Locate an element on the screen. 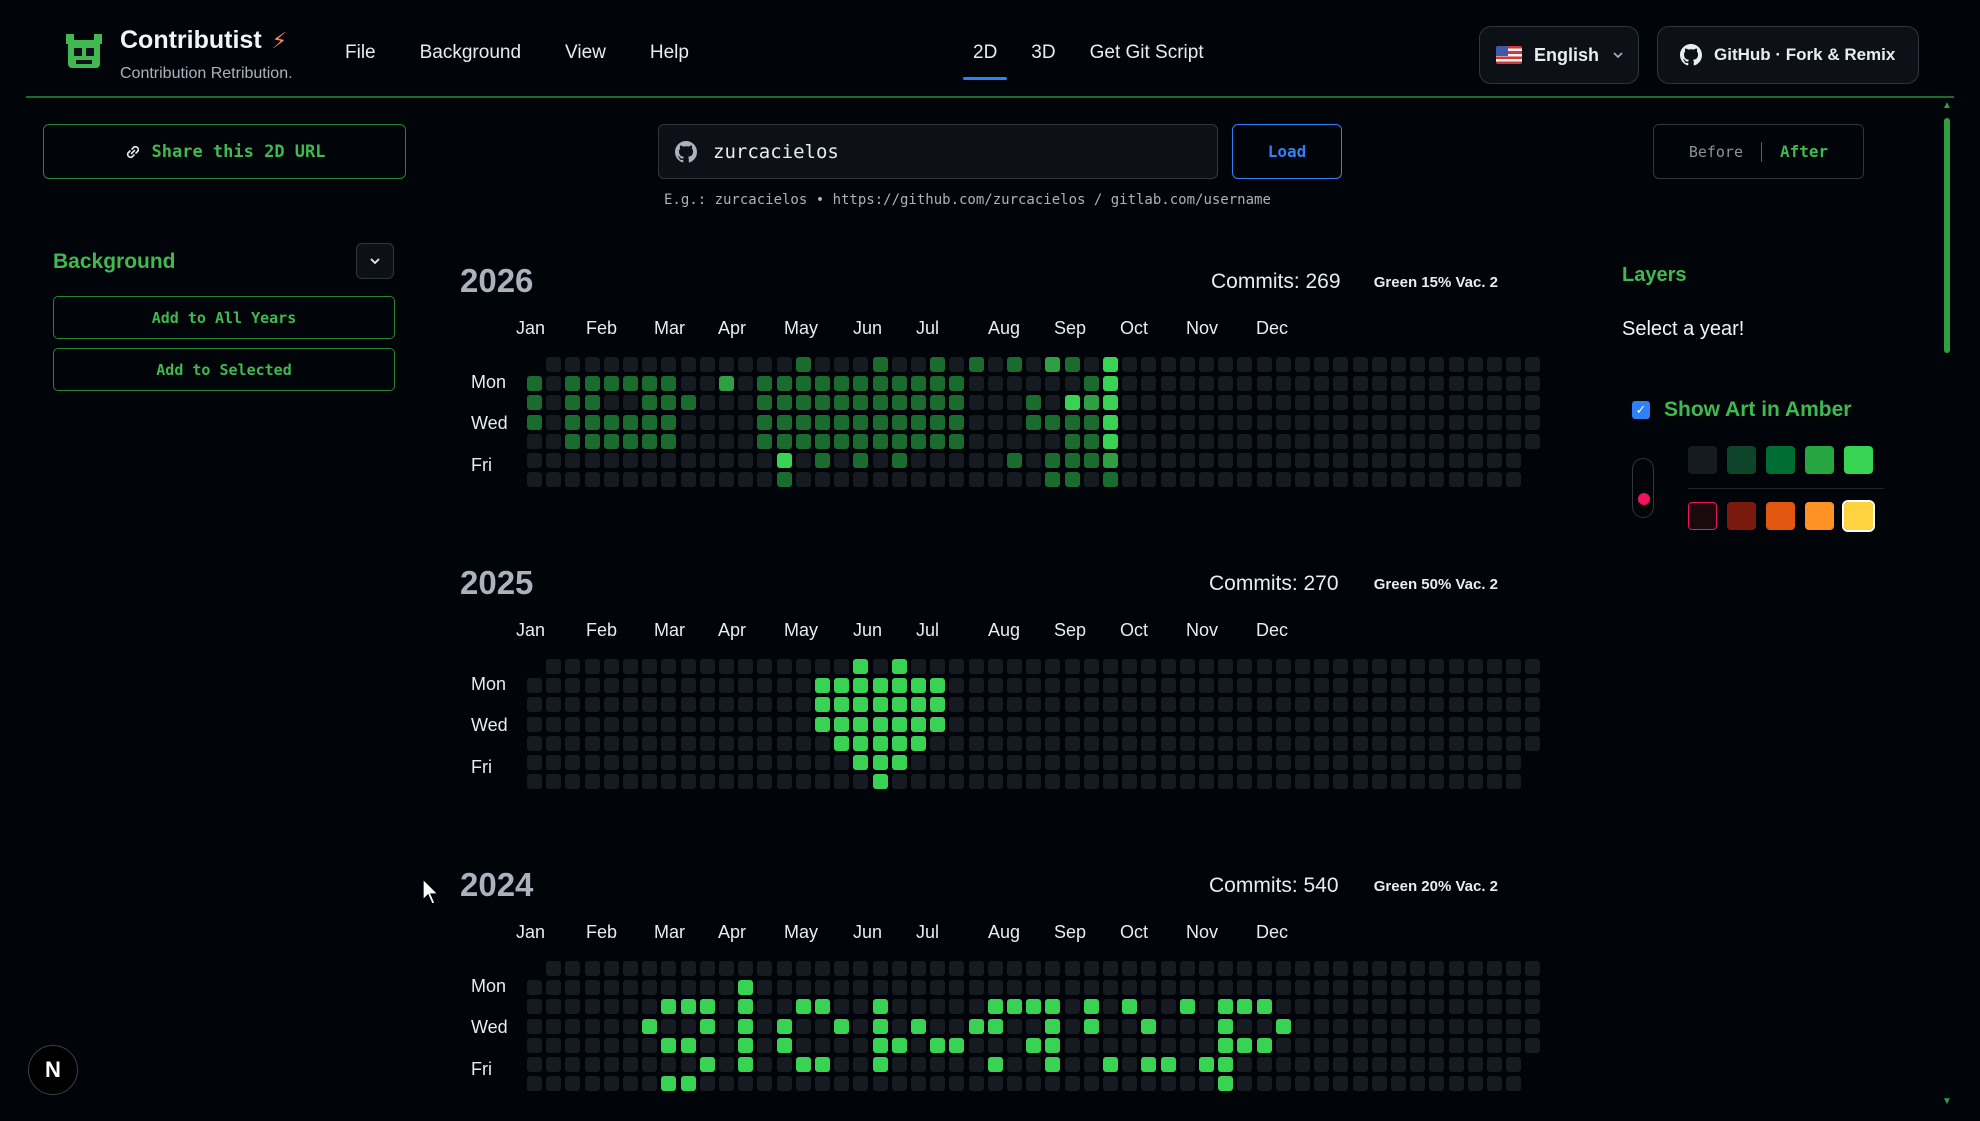  username-input is located at coordinates (943, 151).